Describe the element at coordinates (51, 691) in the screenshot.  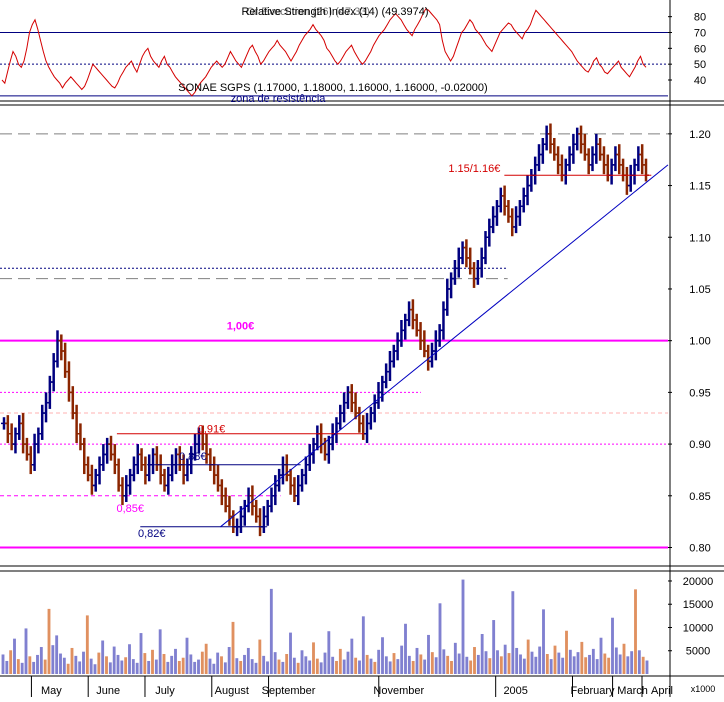
I see `x-axis-tick-label: May` at that location.